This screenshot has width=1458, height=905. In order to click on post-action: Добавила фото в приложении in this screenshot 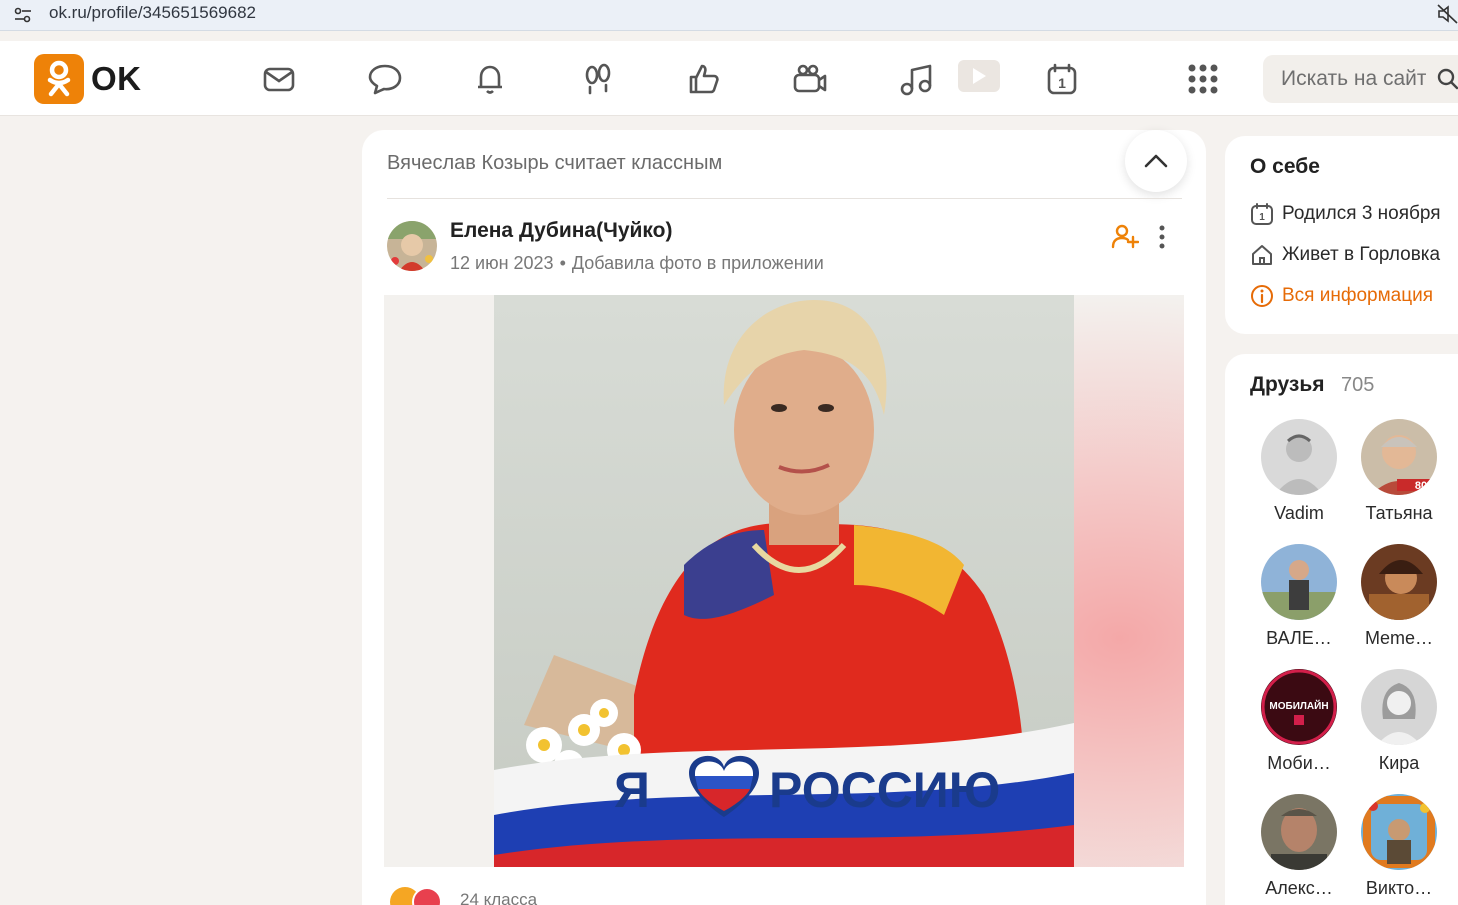, I will do `click(697, 263)`.